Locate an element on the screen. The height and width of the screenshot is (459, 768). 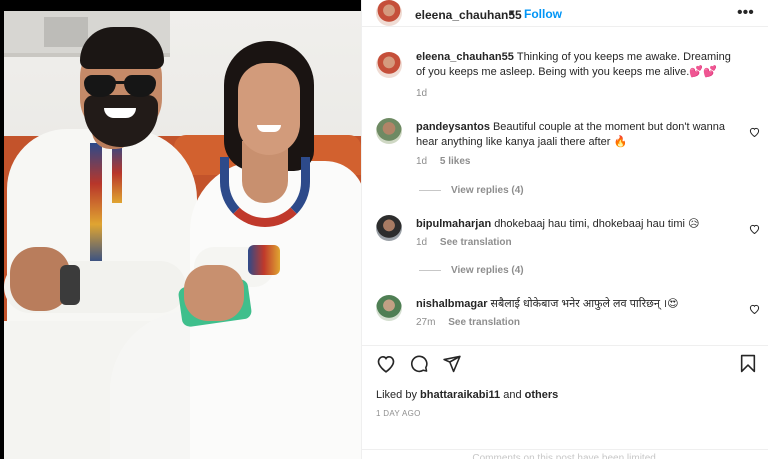
follow-button: Follow is located at coordinates (543, 14).